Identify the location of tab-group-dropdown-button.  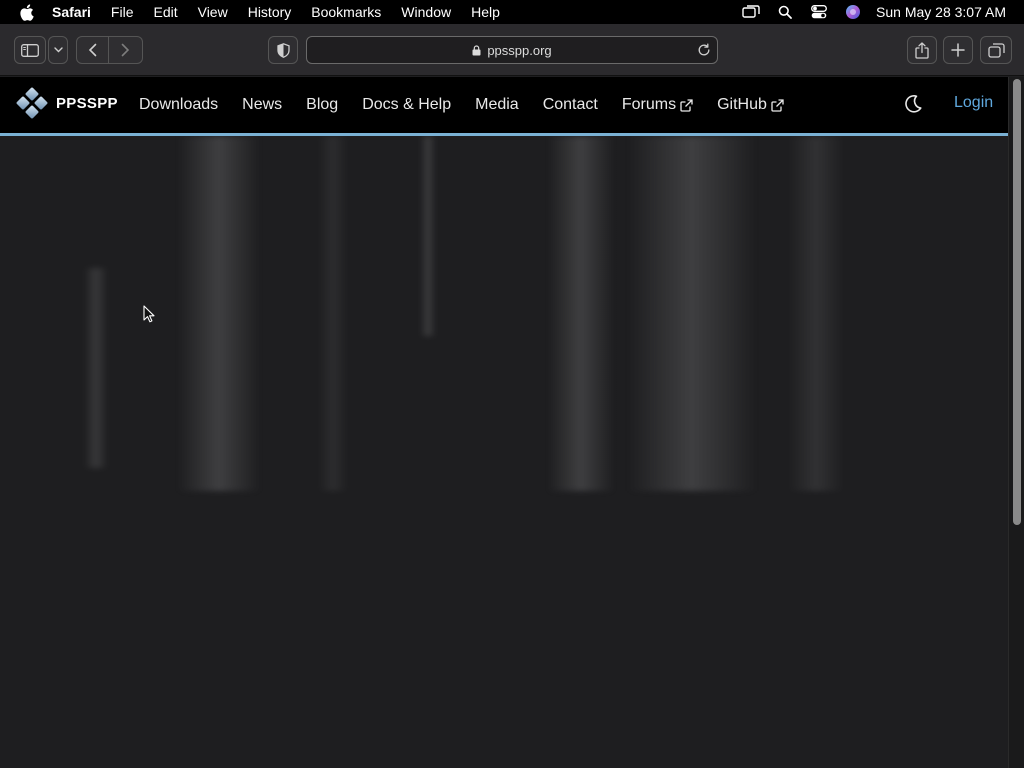
(58, 50).